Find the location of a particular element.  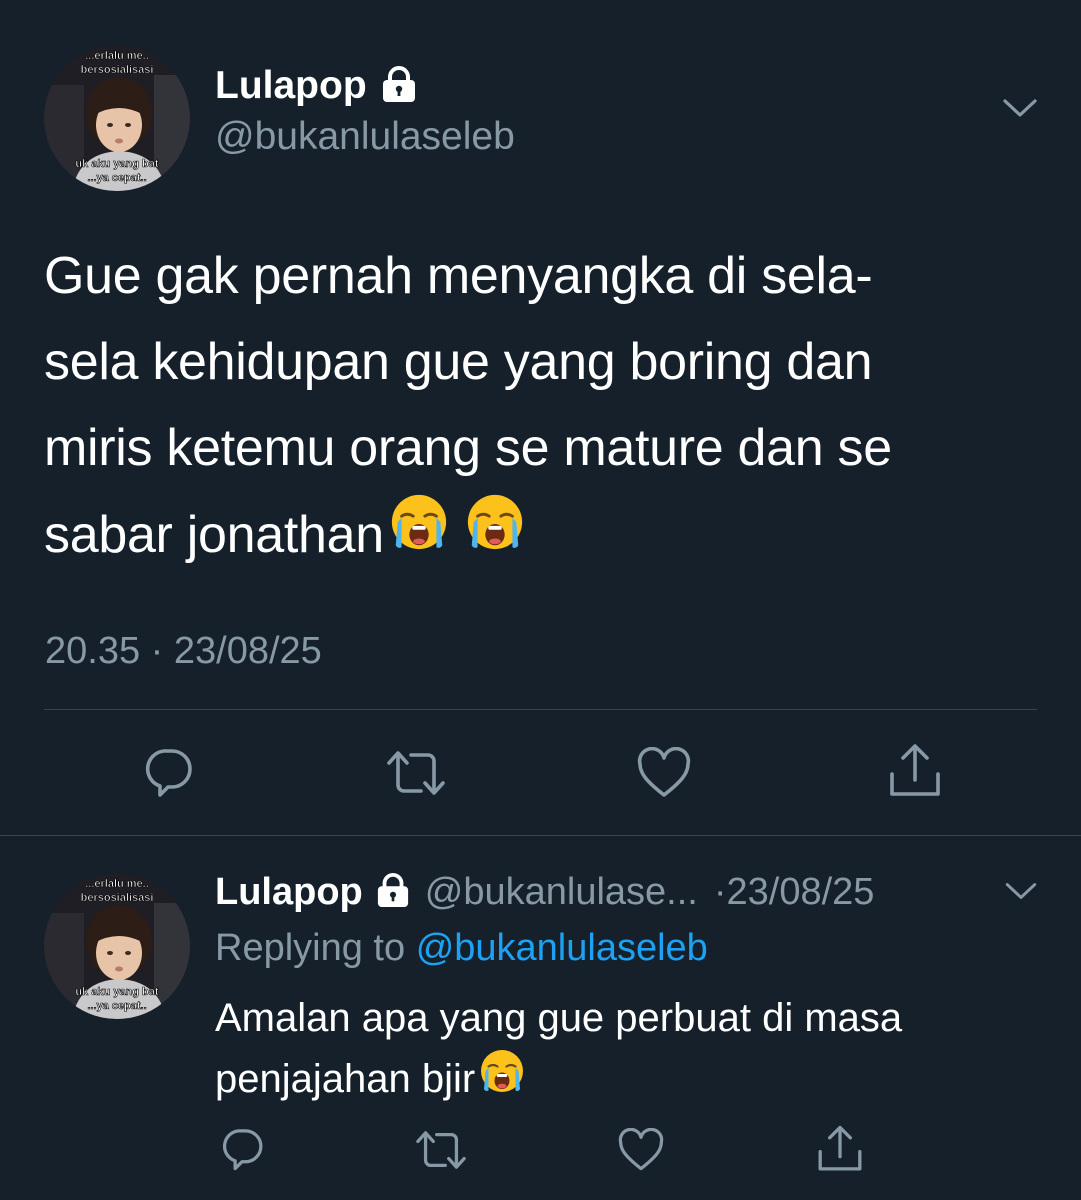

tweet-text-line: Gue gak pernah menyangka di sela- is located at coordinates (458, 276).